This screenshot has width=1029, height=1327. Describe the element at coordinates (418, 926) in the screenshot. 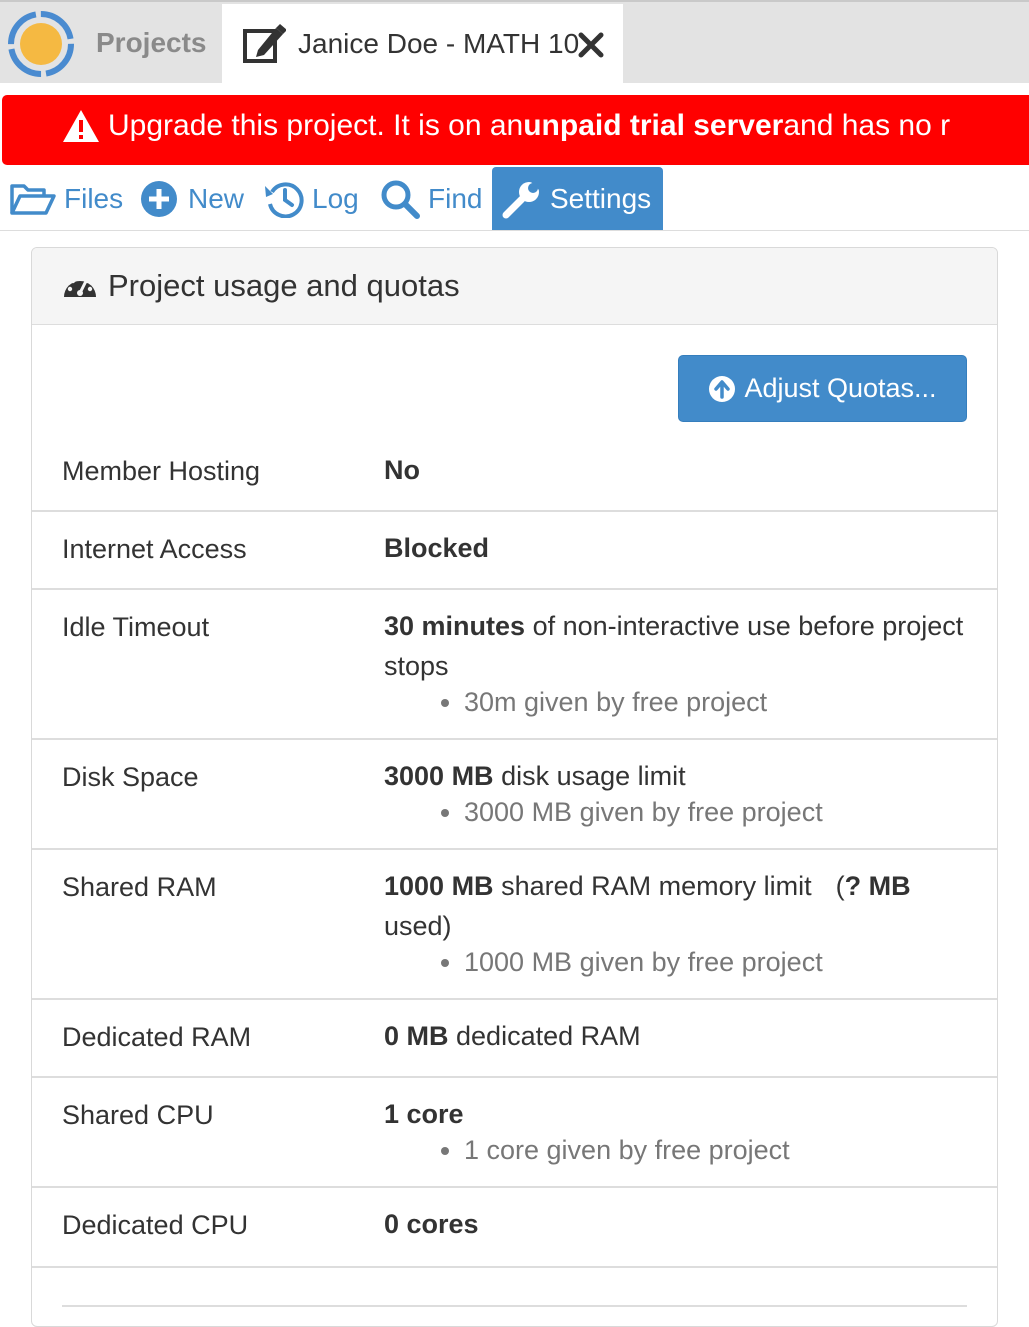

I see `shared-ram-used-close: used)` at that location.